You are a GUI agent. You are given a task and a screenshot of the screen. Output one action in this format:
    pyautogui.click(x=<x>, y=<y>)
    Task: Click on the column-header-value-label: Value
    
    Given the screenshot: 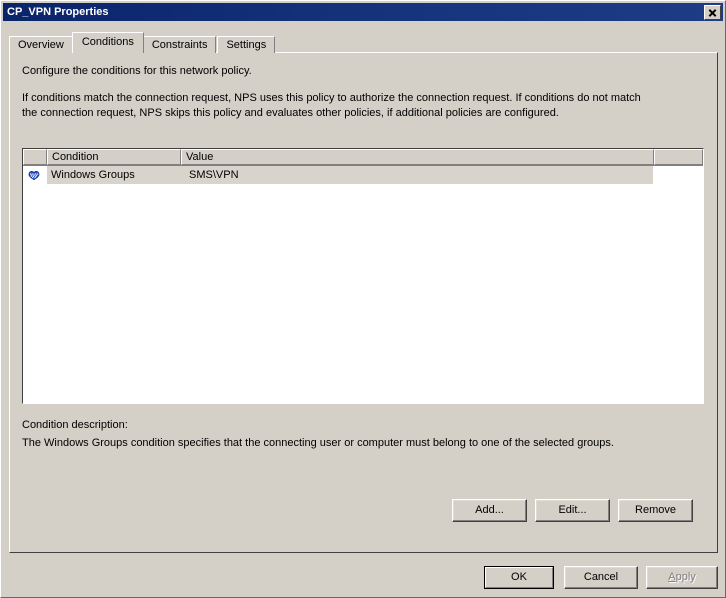 What is the action you would take?
    pyautogui.click(x=200, y=157)
    